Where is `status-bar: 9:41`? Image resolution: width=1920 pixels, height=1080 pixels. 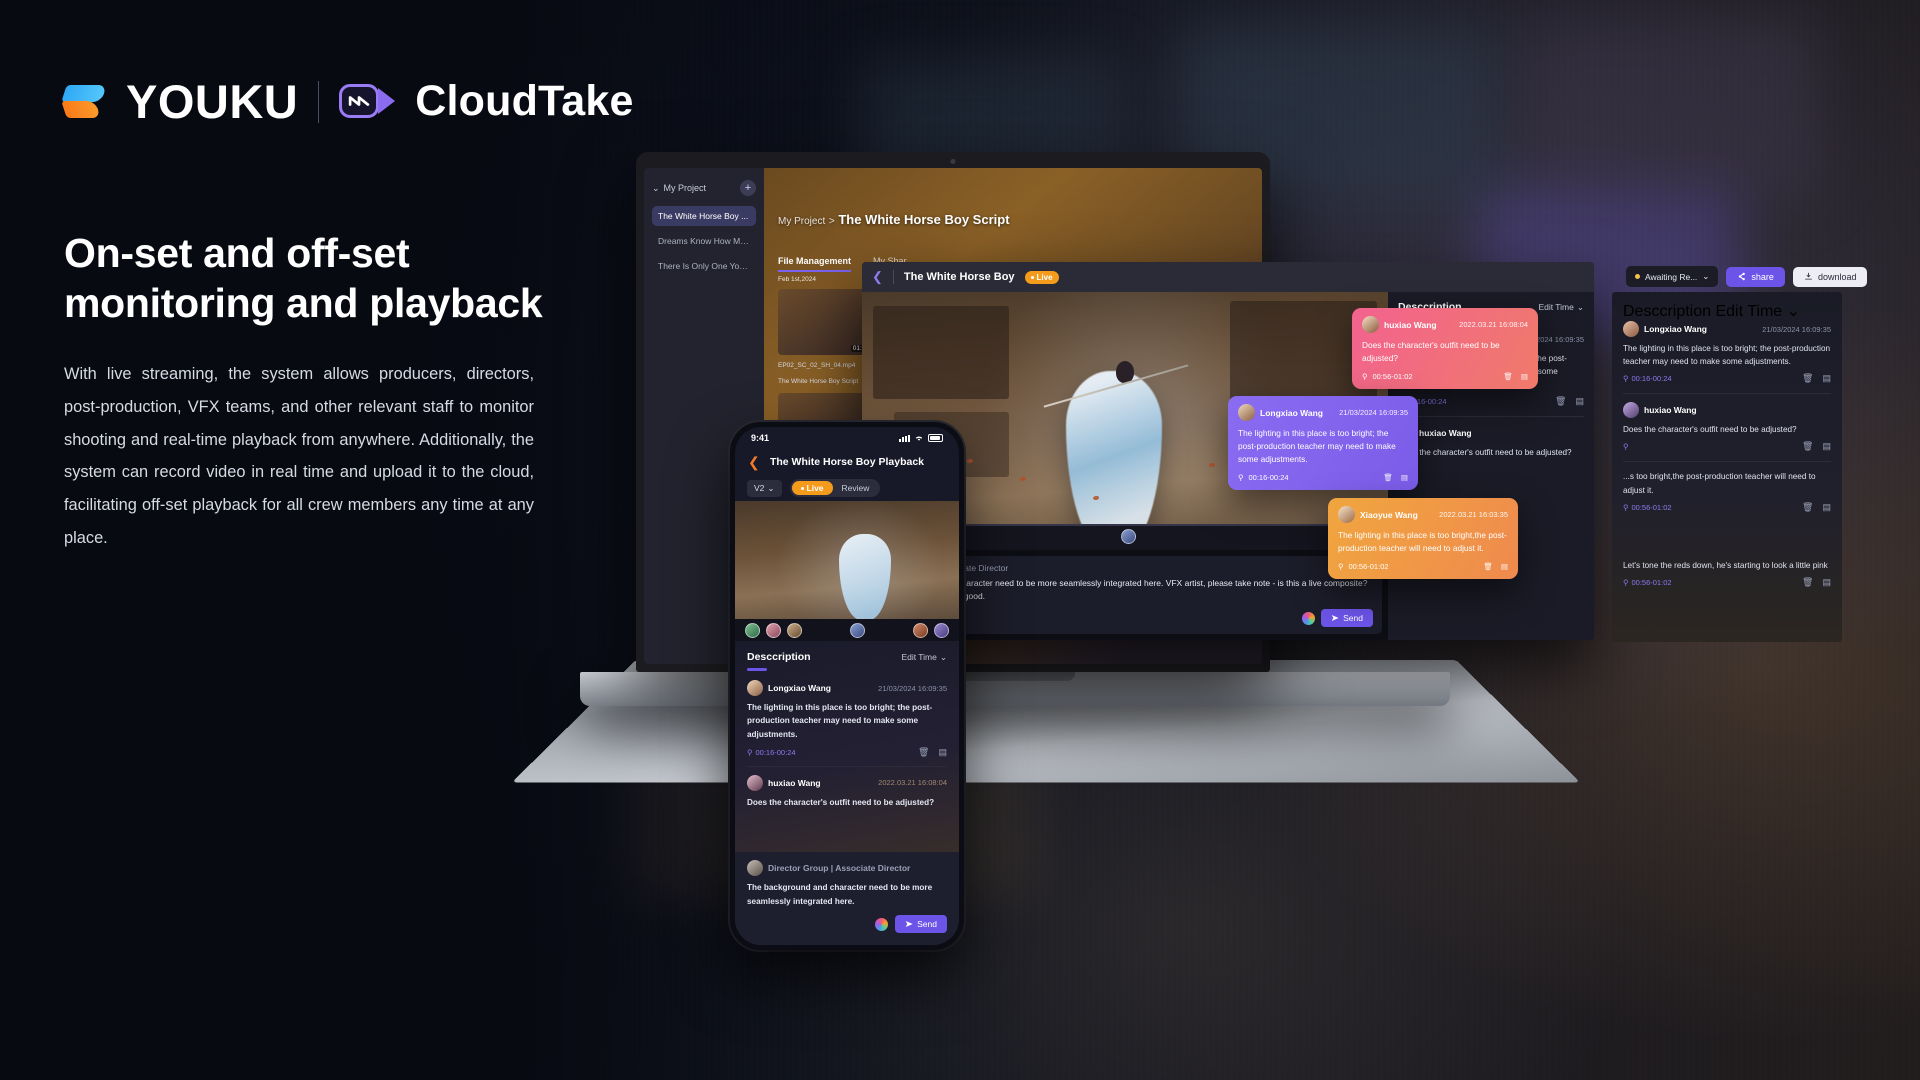 status-bar: 9:41 is located at coordinates (847, 438).